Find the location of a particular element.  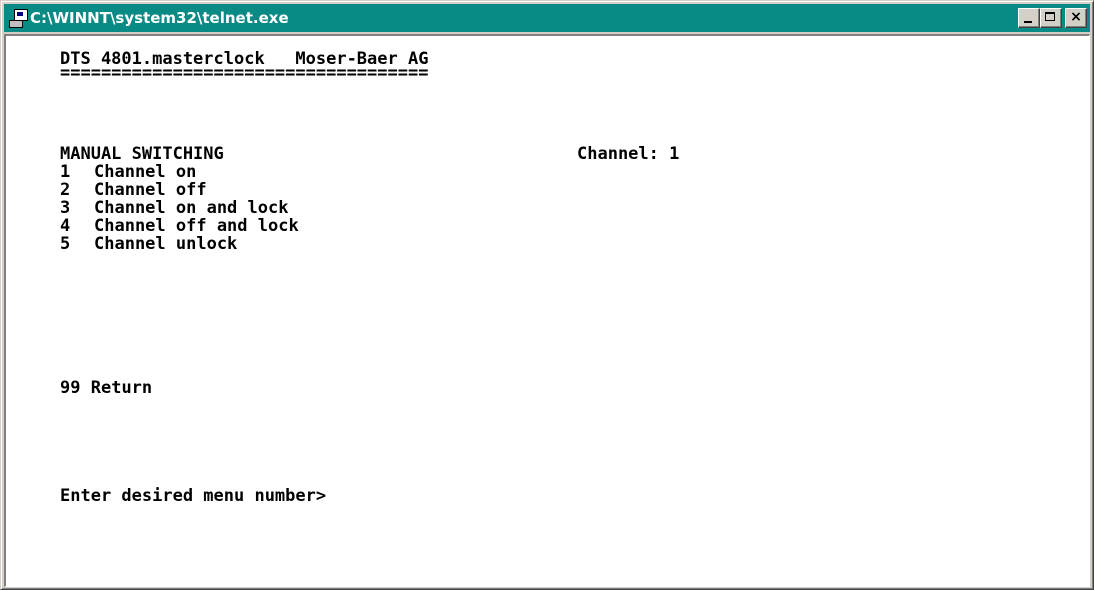

title-bar: C:\WINNT\system32\telnet.exe × is located at coordinates (547, 18).